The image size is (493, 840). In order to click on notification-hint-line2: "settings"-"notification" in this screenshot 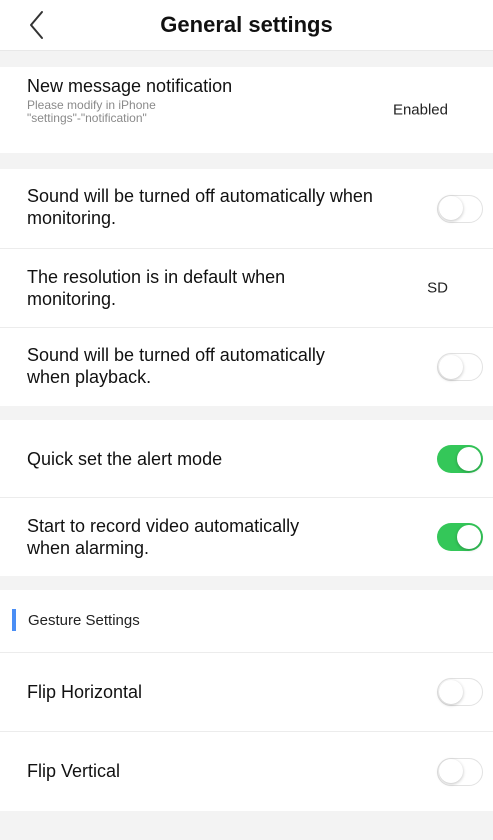, I will do `click(87, 118)`.